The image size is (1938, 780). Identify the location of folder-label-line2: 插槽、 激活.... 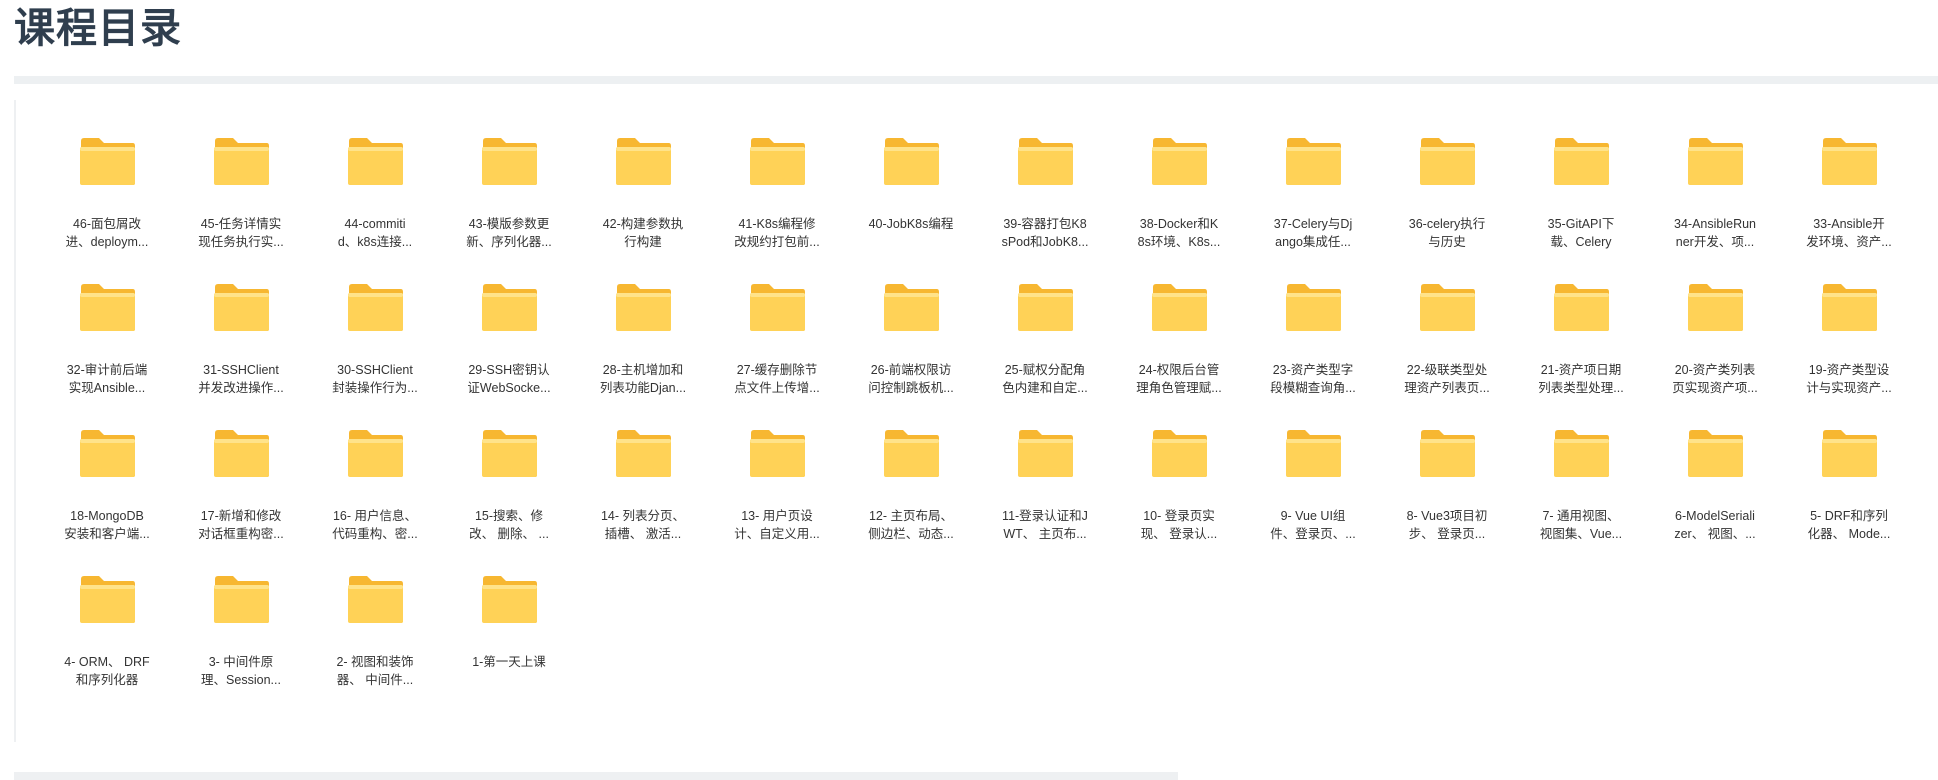
(643, 534).